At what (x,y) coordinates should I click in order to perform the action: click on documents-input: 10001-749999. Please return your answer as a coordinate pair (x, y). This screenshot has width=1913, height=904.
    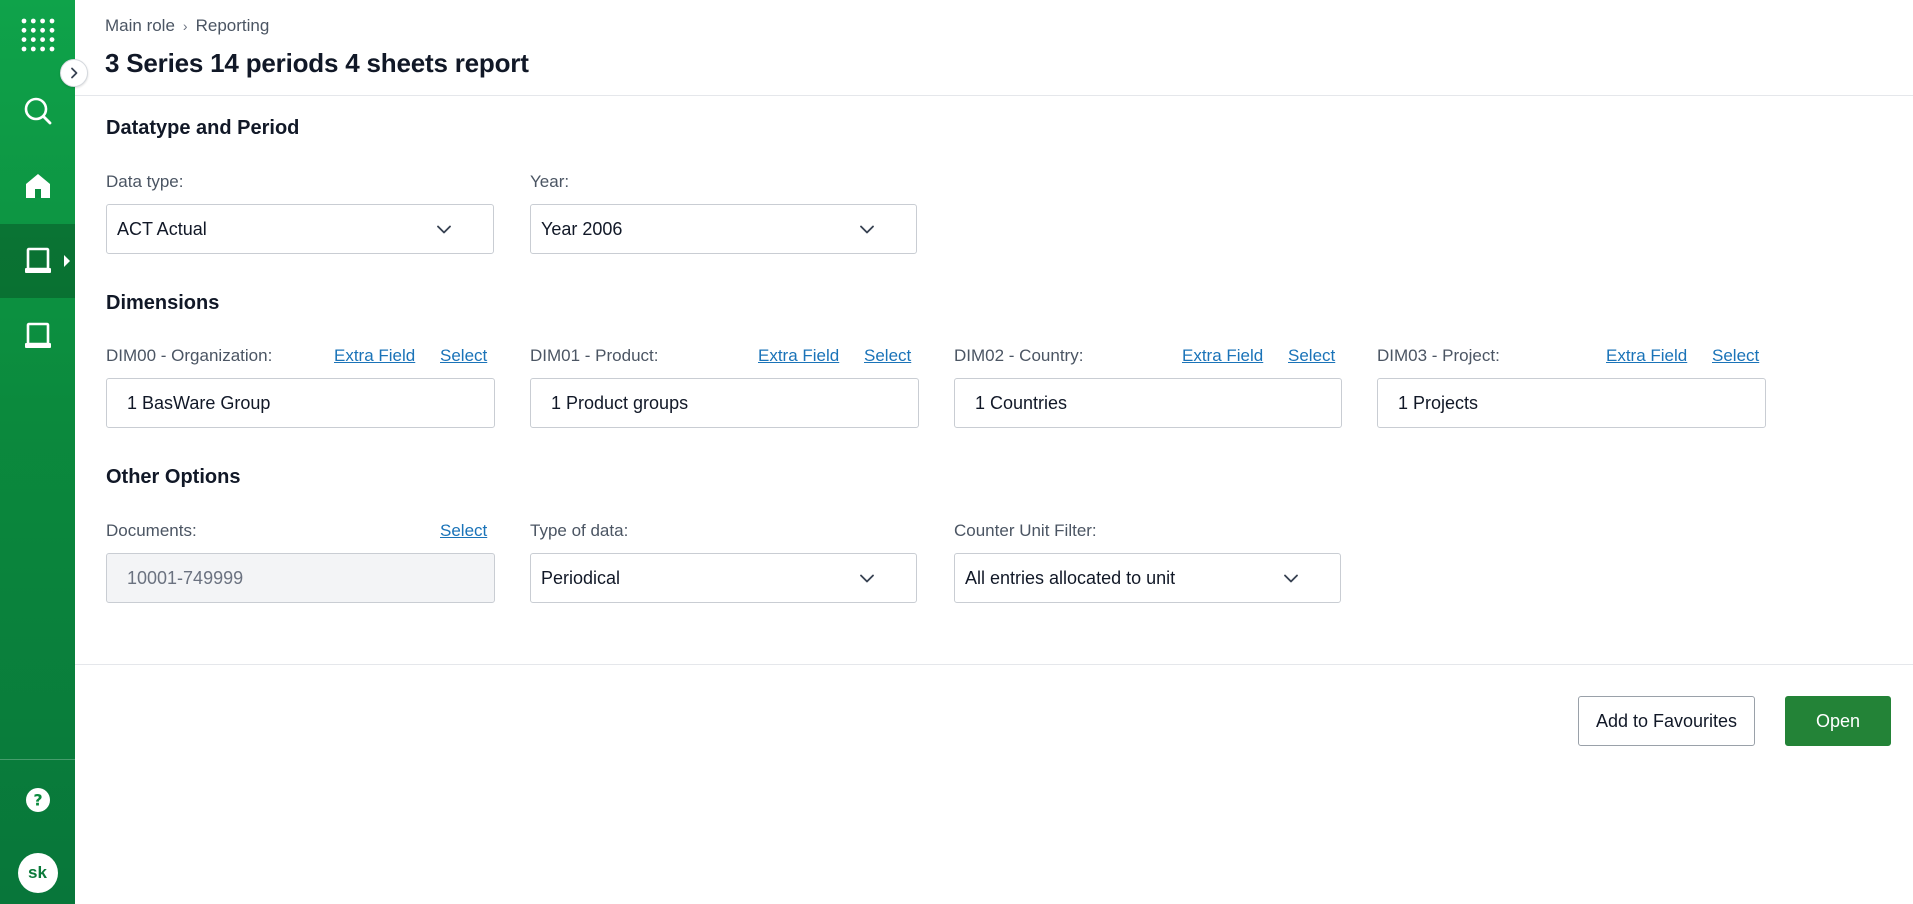
    Looking at the image, I should click on (300, 578).